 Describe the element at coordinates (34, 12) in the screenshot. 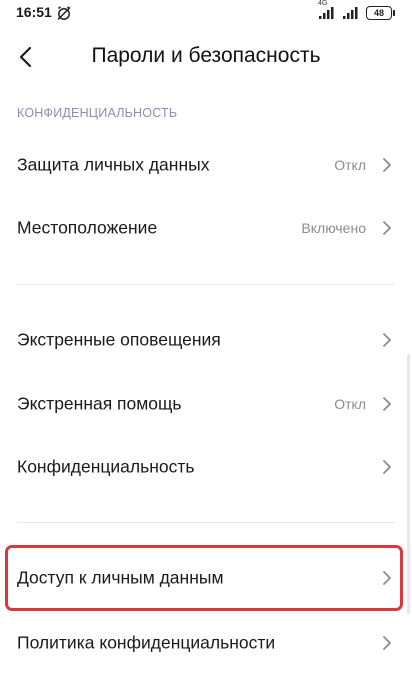

I see `status-time: 16:51` at that location.